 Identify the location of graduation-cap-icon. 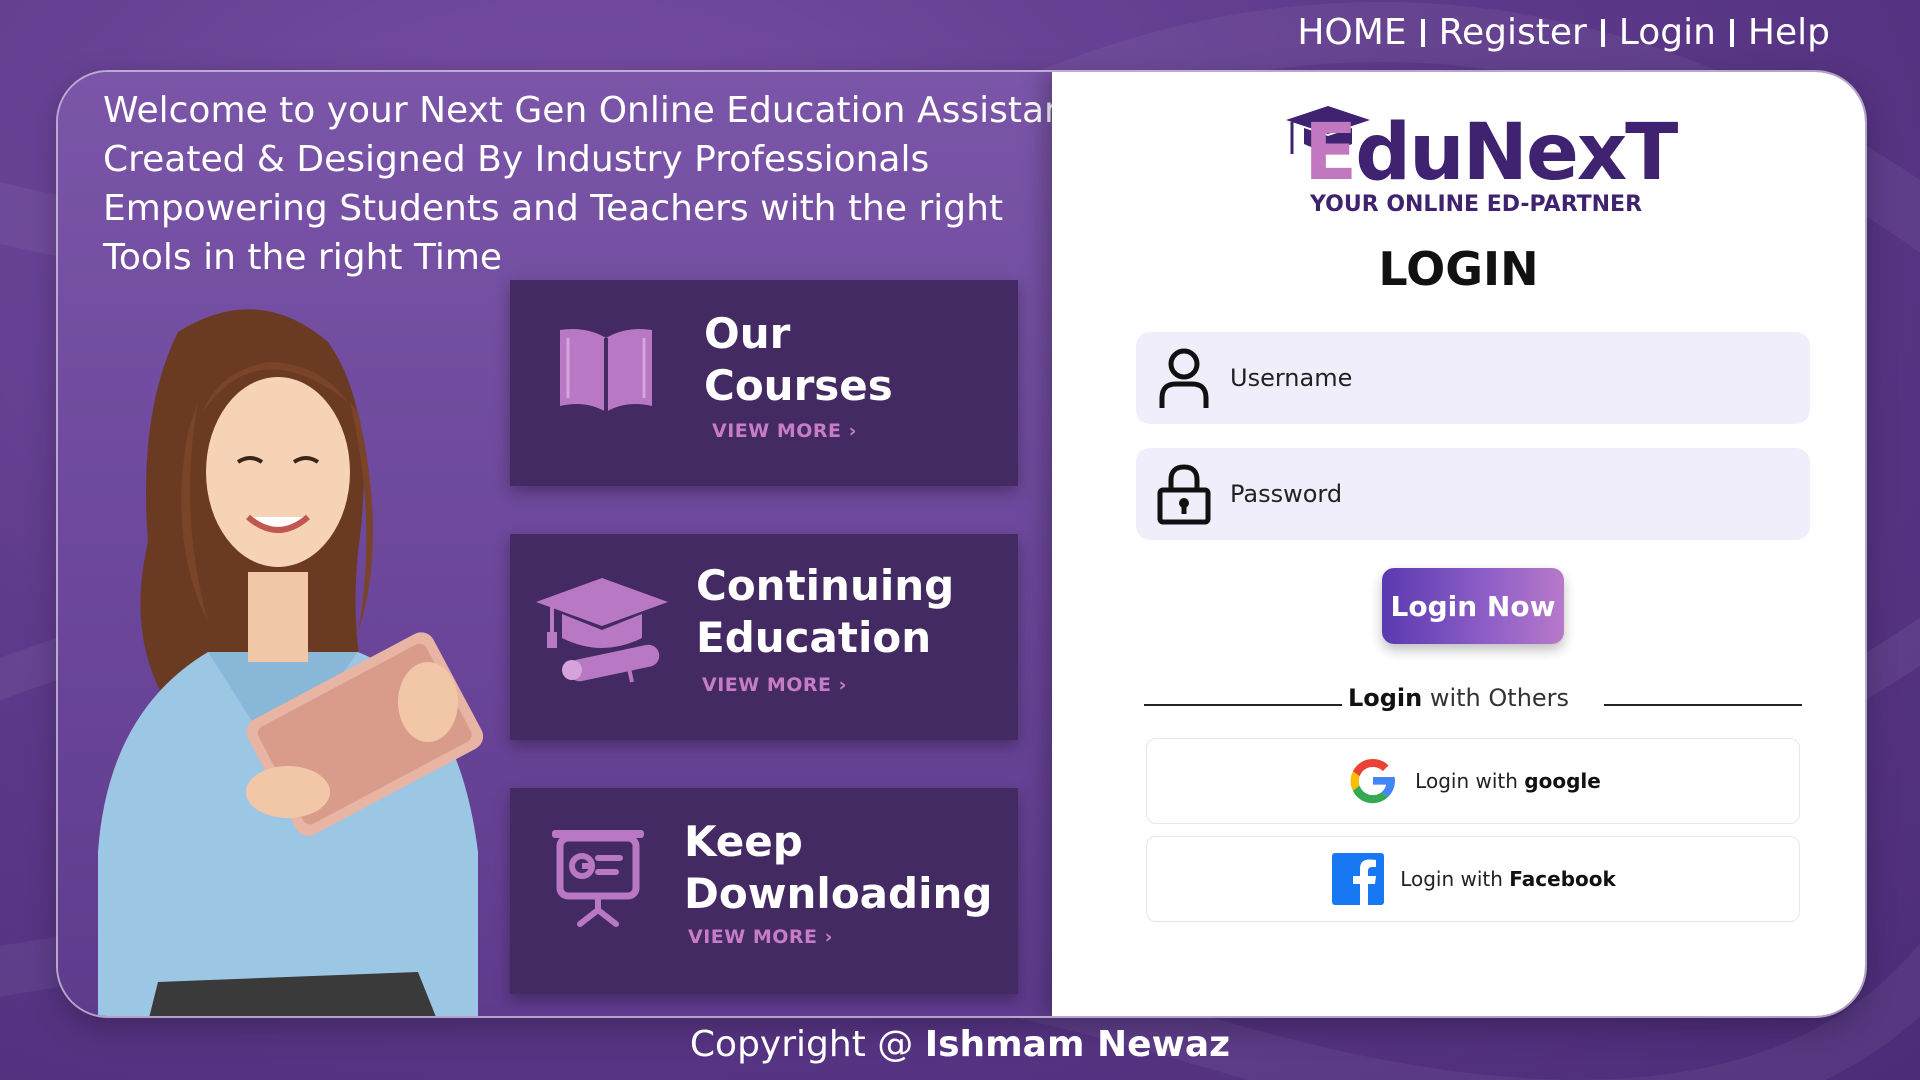
(602, 630).